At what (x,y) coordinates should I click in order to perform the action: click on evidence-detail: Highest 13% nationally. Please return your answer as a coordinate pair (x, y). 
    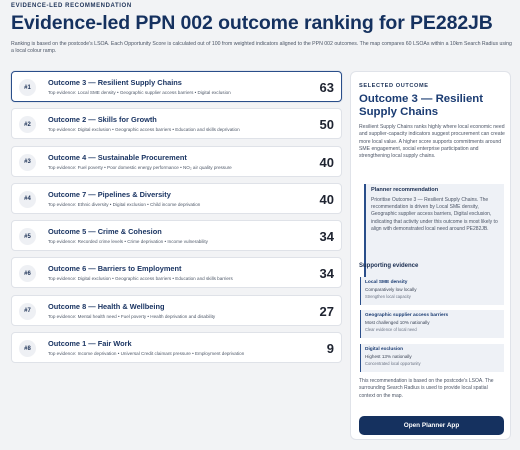
    Looking at the image, I should click on (388, 356).